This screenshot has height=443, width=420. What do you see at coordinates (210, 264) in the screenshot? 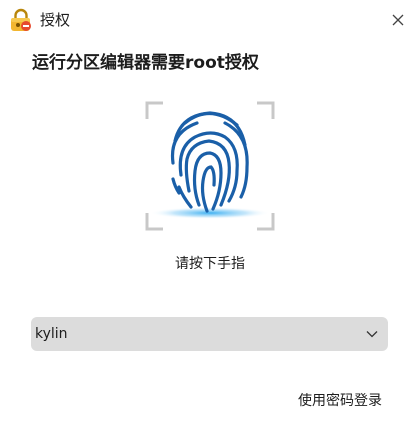
I see `fingerprint-hint: 请按下手指` at bounding box center [210, 264].